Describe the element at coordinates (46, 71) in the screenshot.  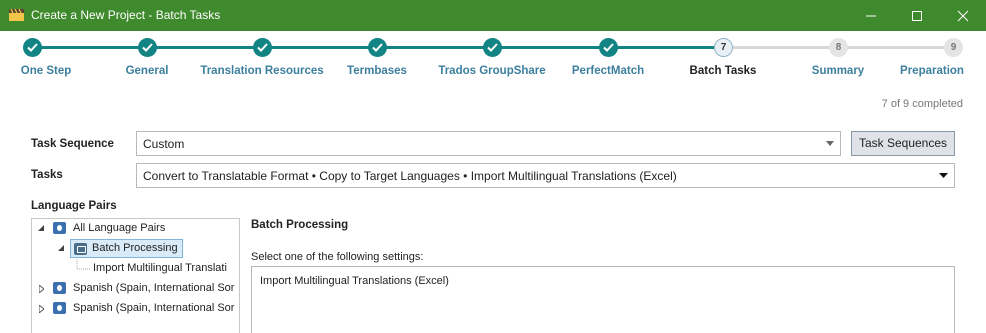
I see `step-1-label: One Step` at that location.